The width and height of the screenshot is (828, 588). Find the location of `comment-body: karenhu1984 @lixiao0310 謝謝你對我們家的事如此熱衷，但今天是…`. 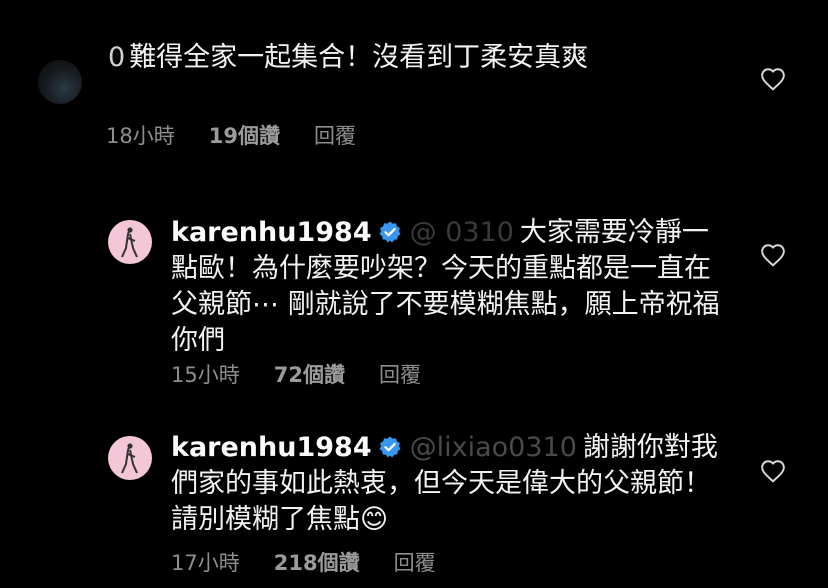

comment-body: karenhu1984 @lixiao0310 謝謝你對我們家的事如此熱衷，但今天是… is located at coordinates (451, 484).